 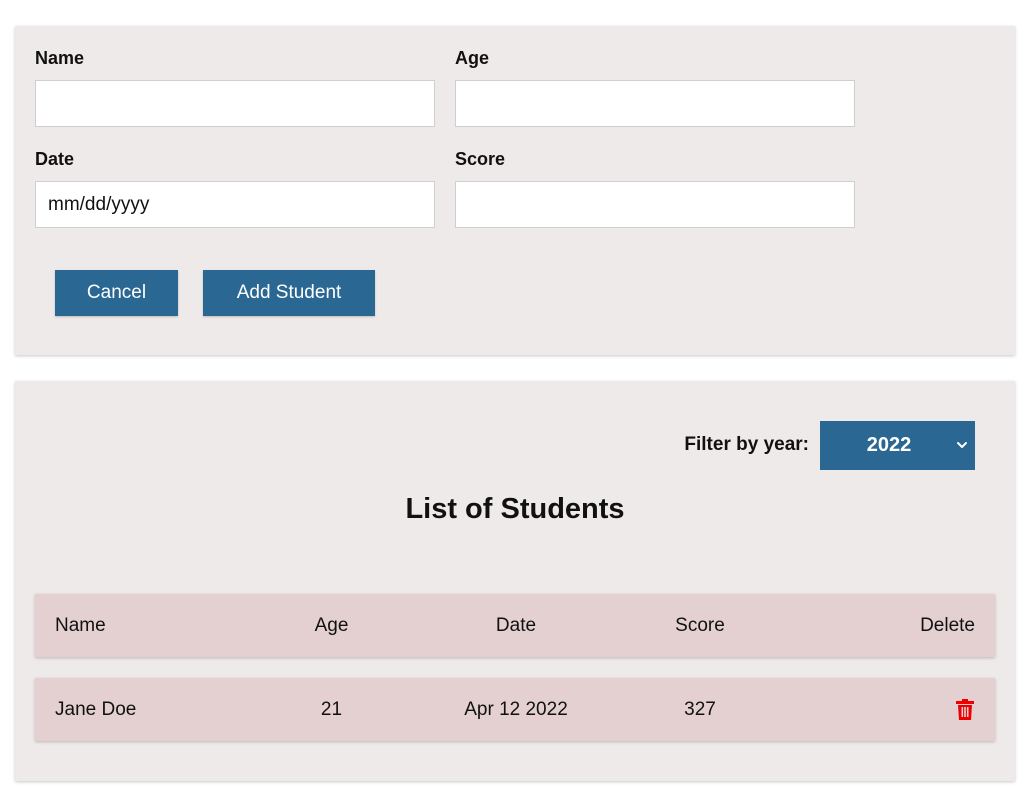 What do you see at coordinates (116, 293) in the screenshot?
I see `cancel-button: Cancel` at bounding box center [116, 293].